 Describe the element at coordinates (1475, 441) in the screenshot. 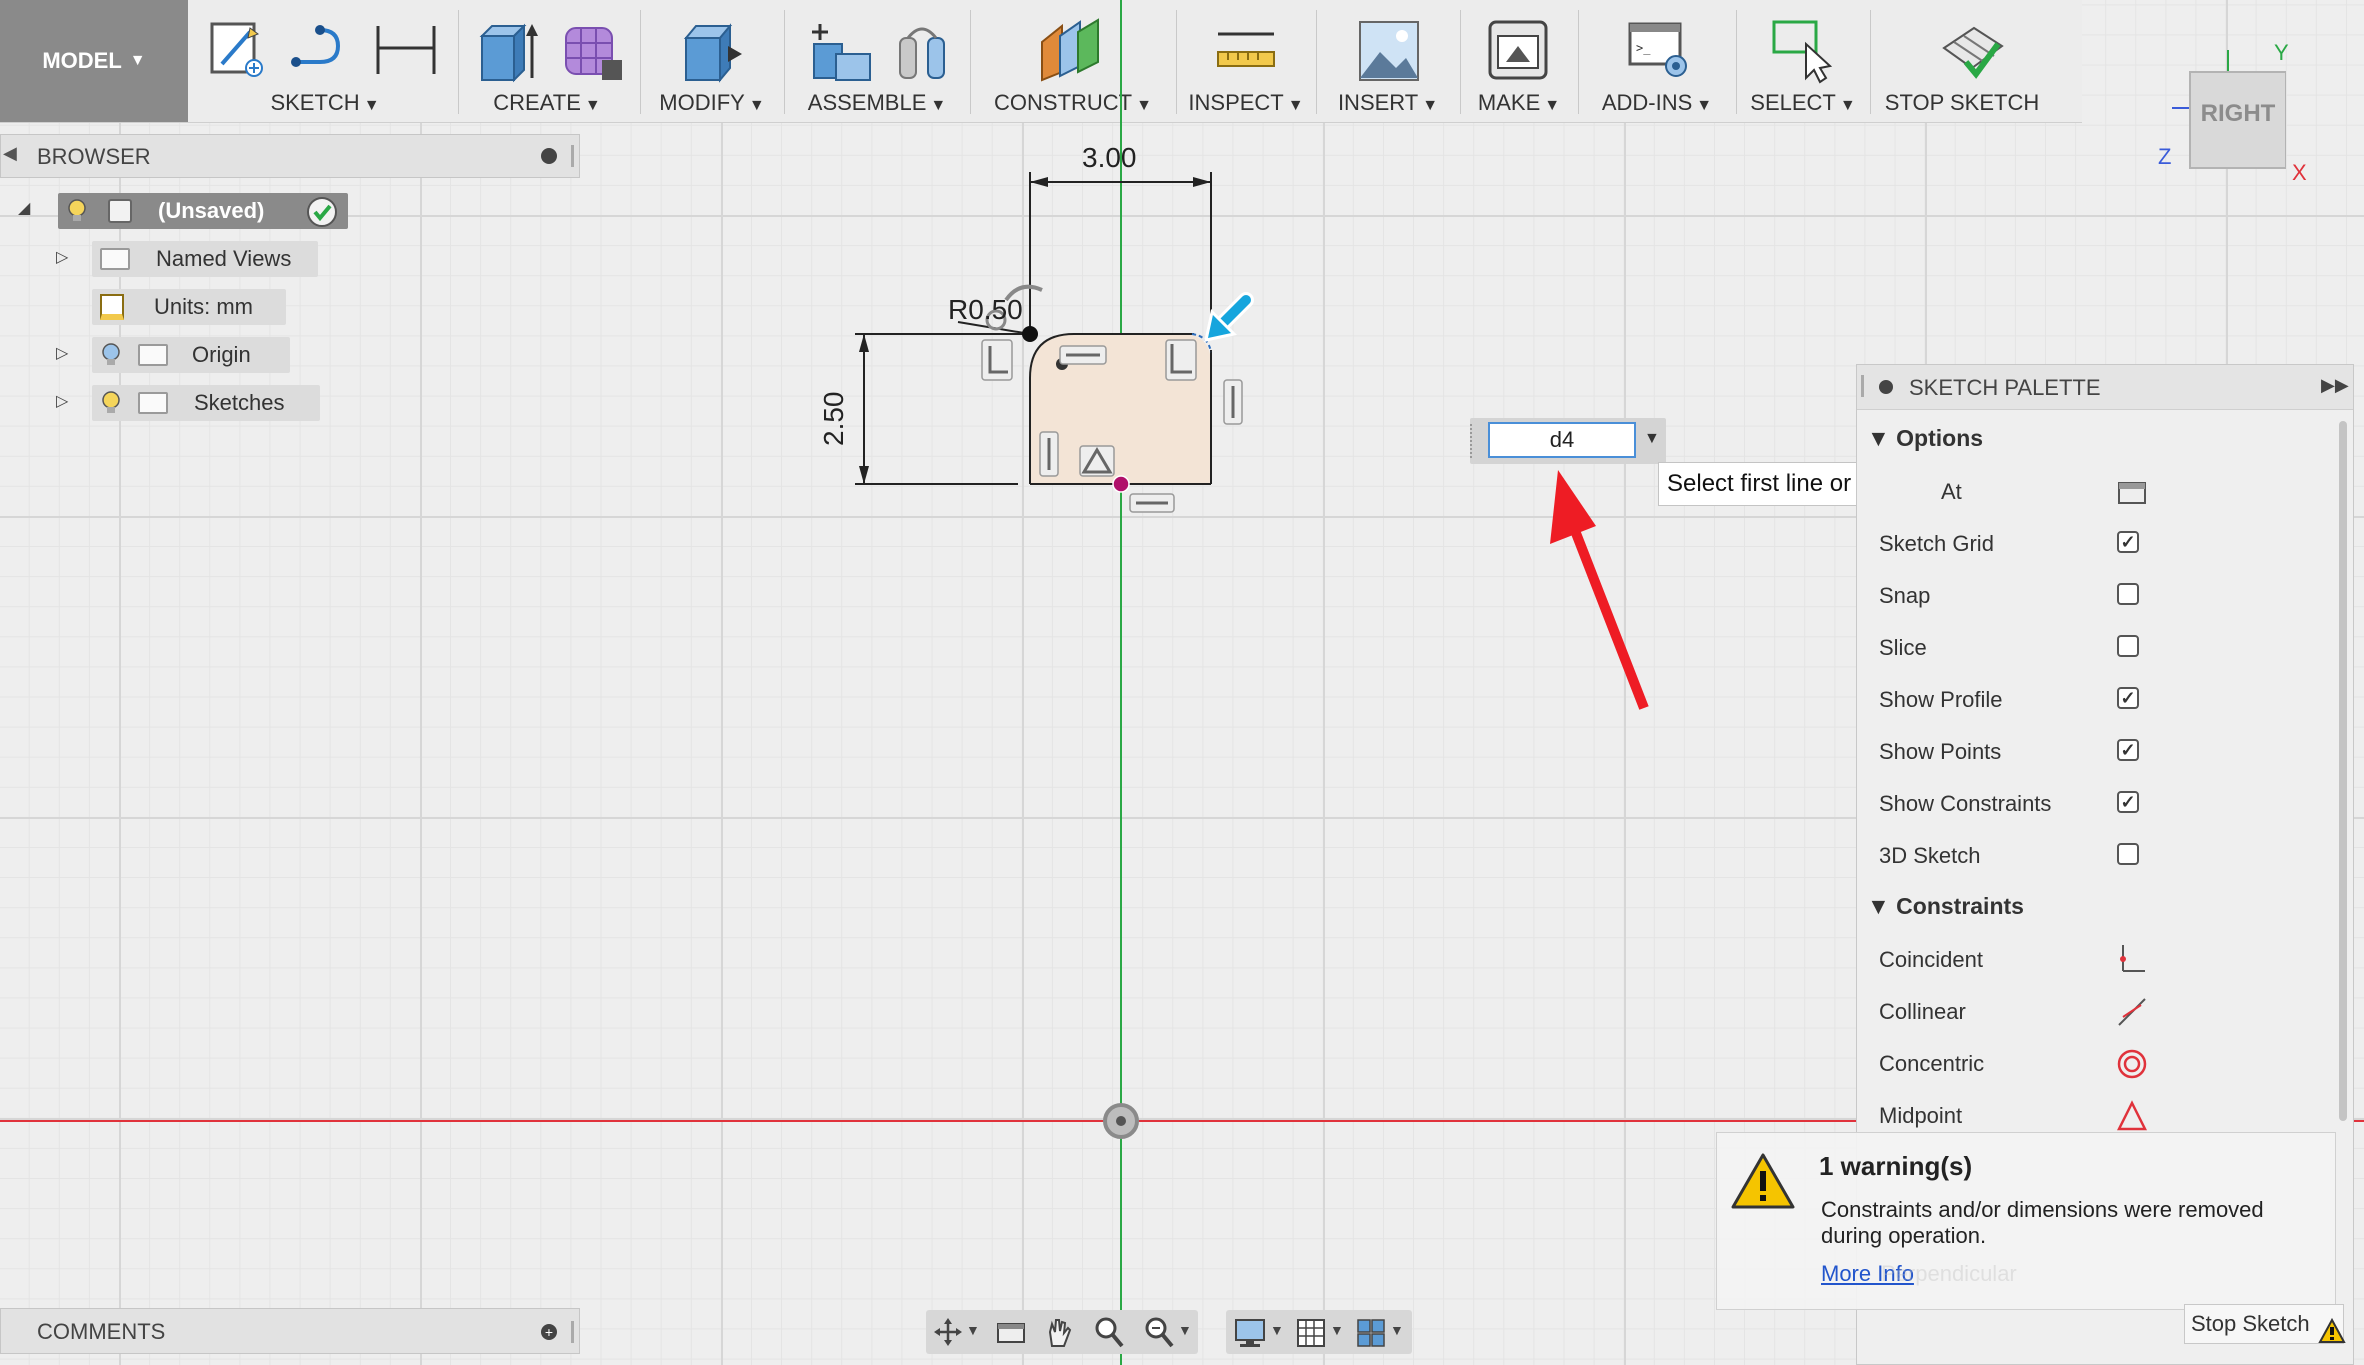

I see `drag-handle-icon` at that location.